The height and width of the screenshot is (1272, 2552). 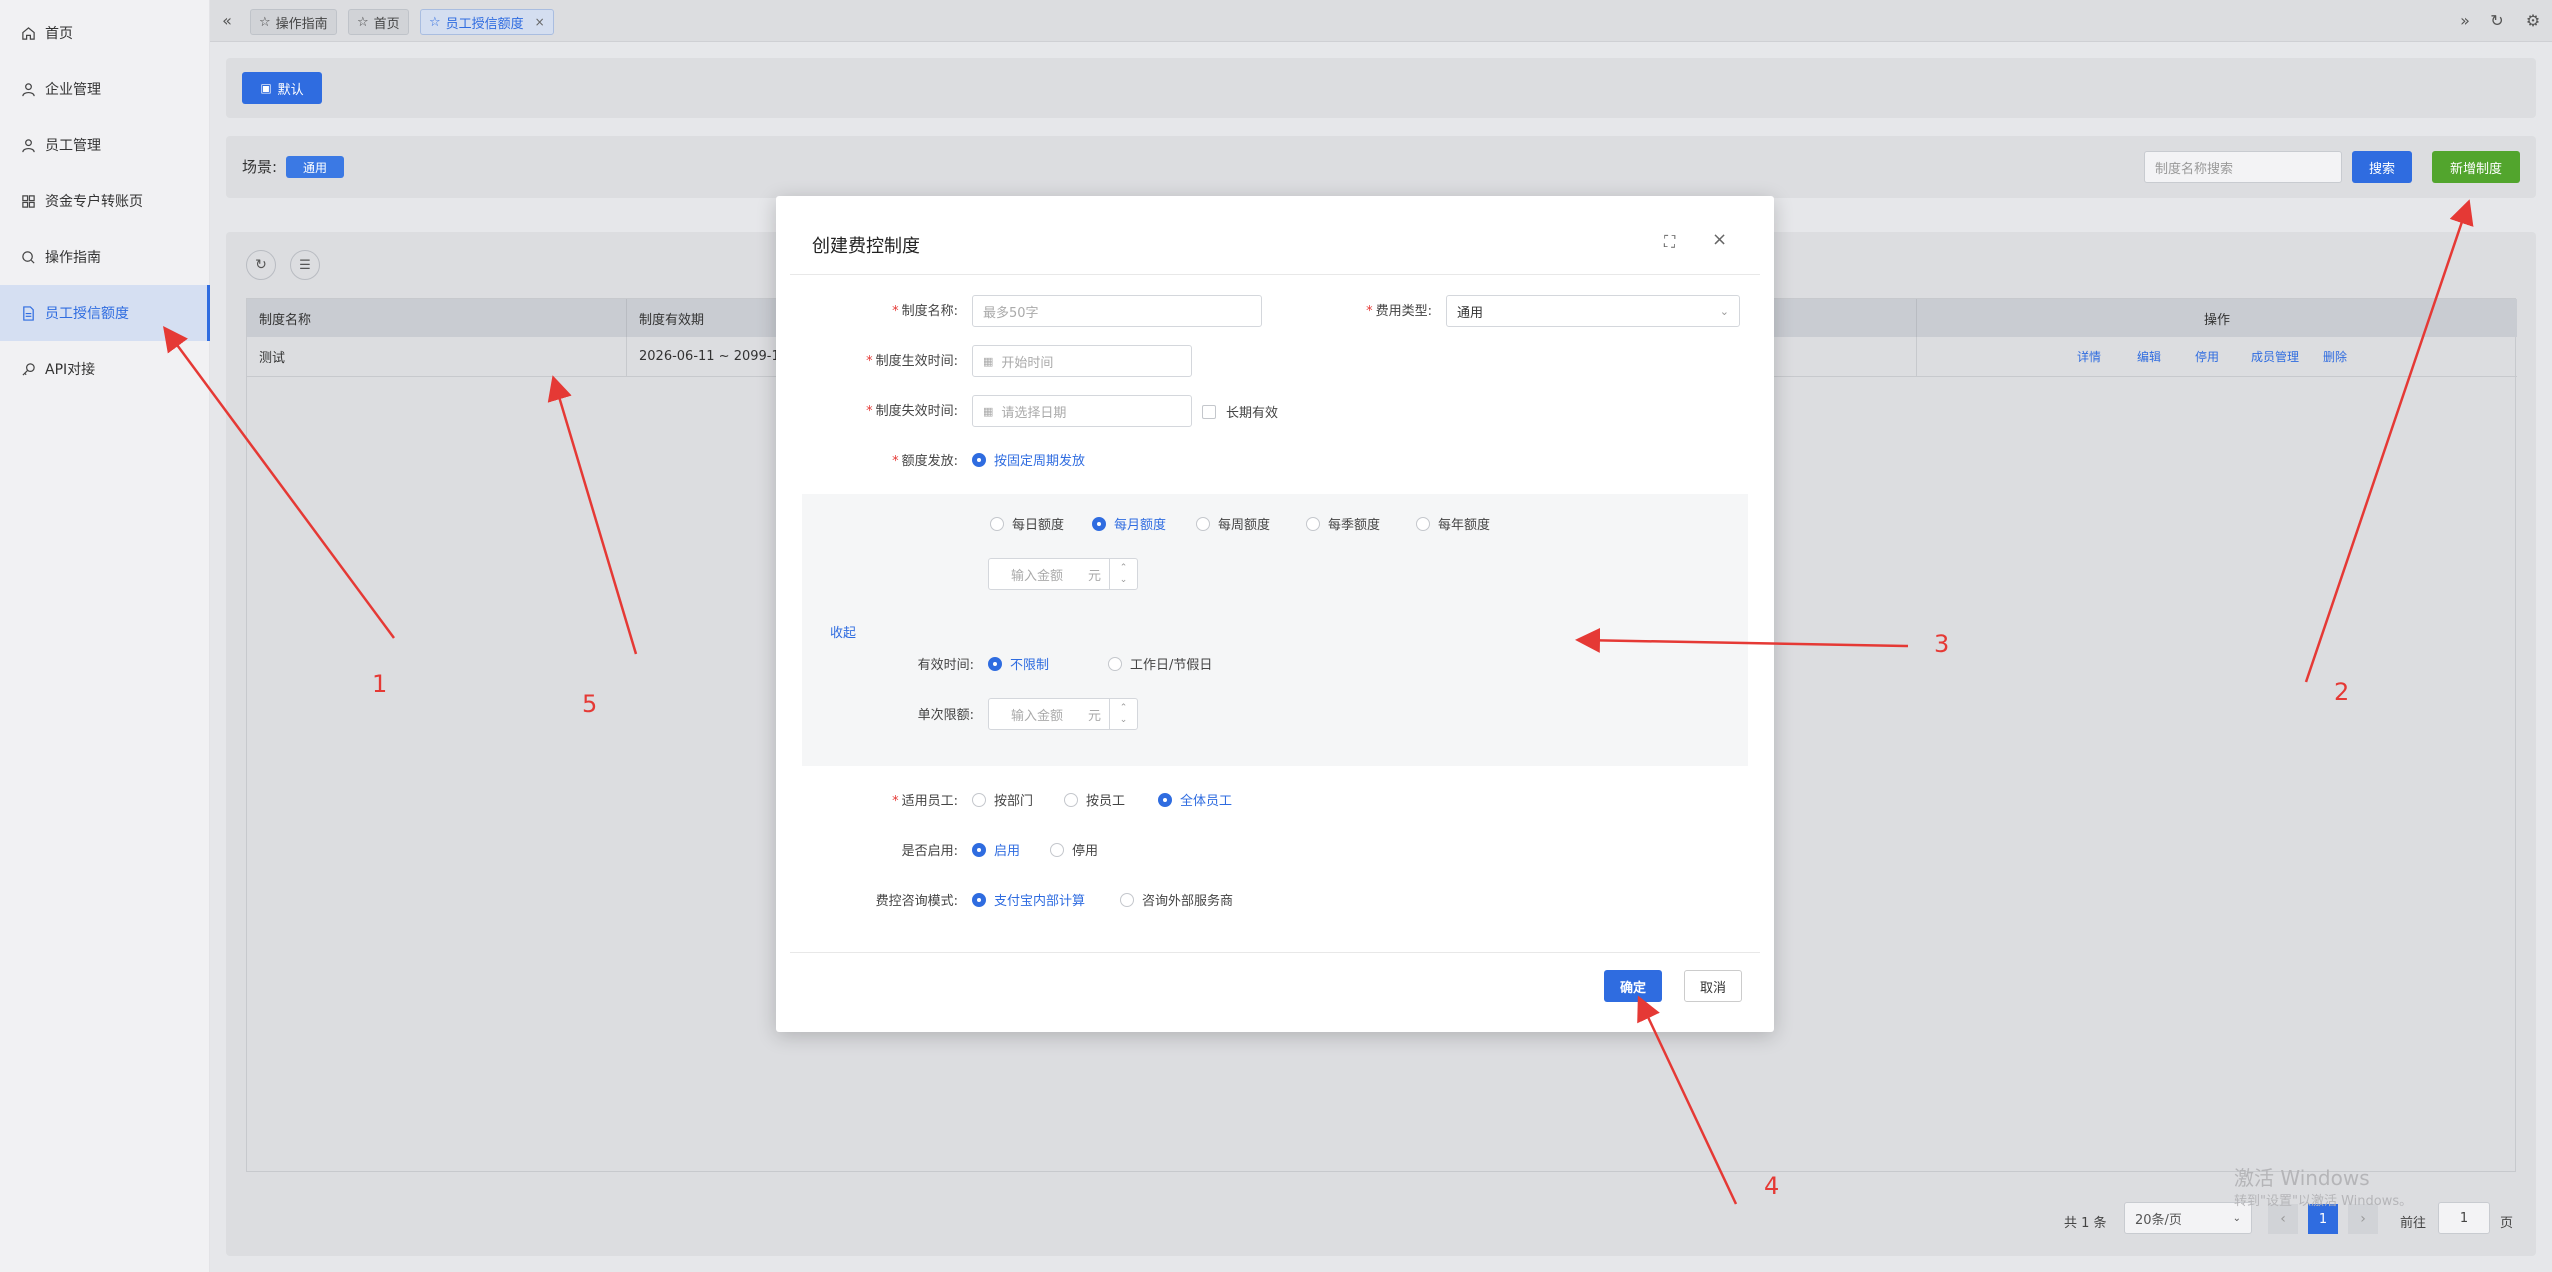 What do you see at coordinates (2476, 167) in the screenshot?
I see `add-policy-button: 新增制度` at bounding box center [2476, 167].